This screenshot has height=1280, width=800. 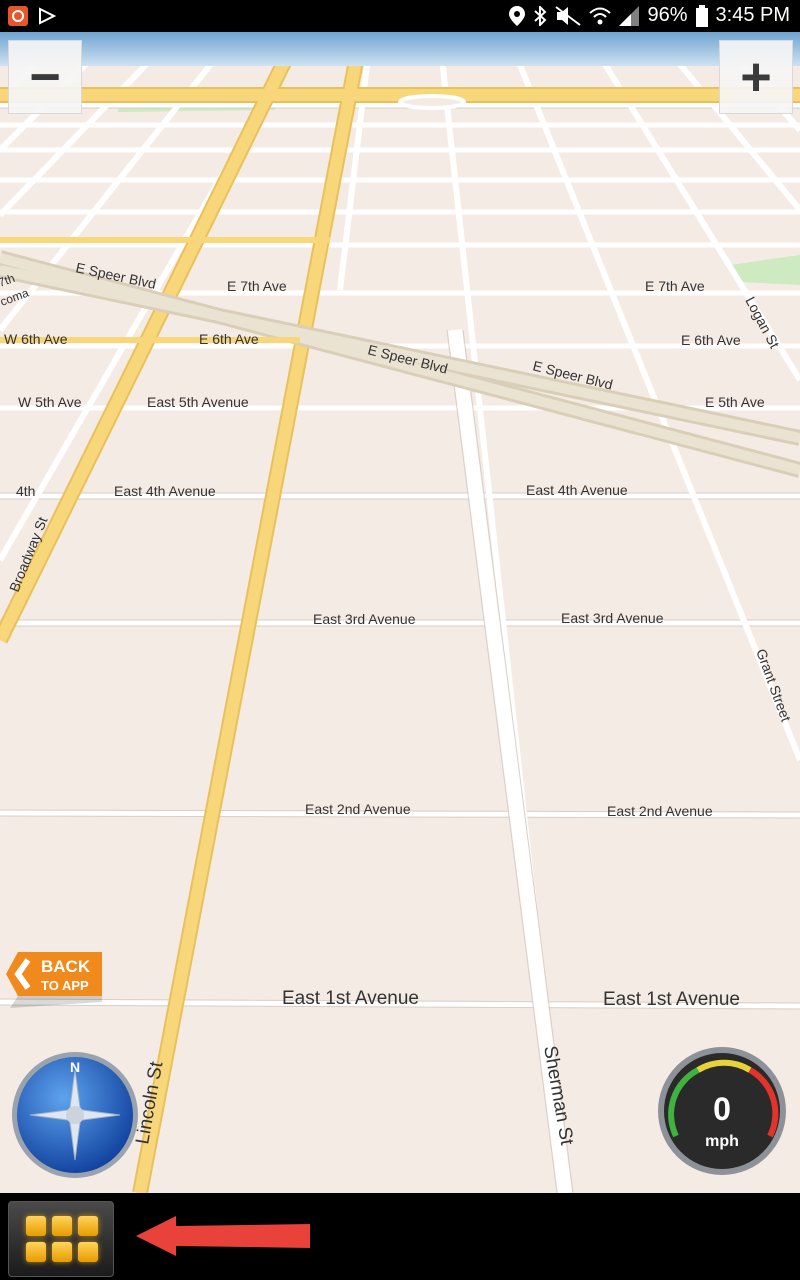 I want to click on zoom-in-button: +, so click(x=756, y=77).